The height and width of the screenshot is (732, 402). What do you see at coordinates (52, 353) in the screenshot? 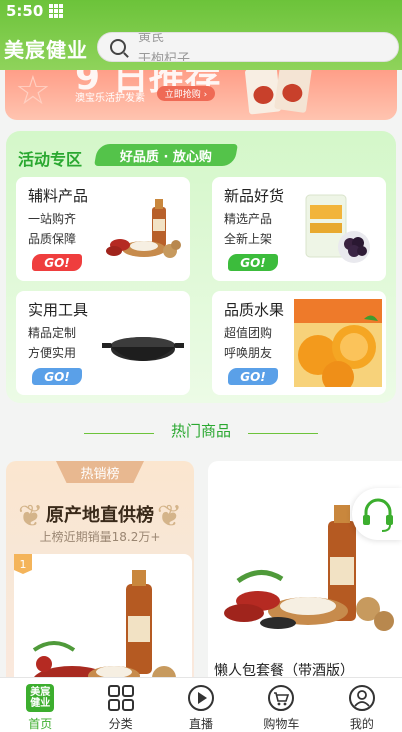
I see `card-line: 方便实用` at bounding box center [52, 353].